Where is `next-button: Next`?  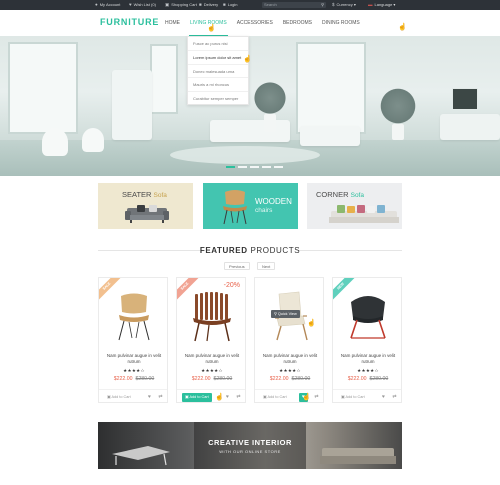
next-button: Next is located at coordinates (266, 266).